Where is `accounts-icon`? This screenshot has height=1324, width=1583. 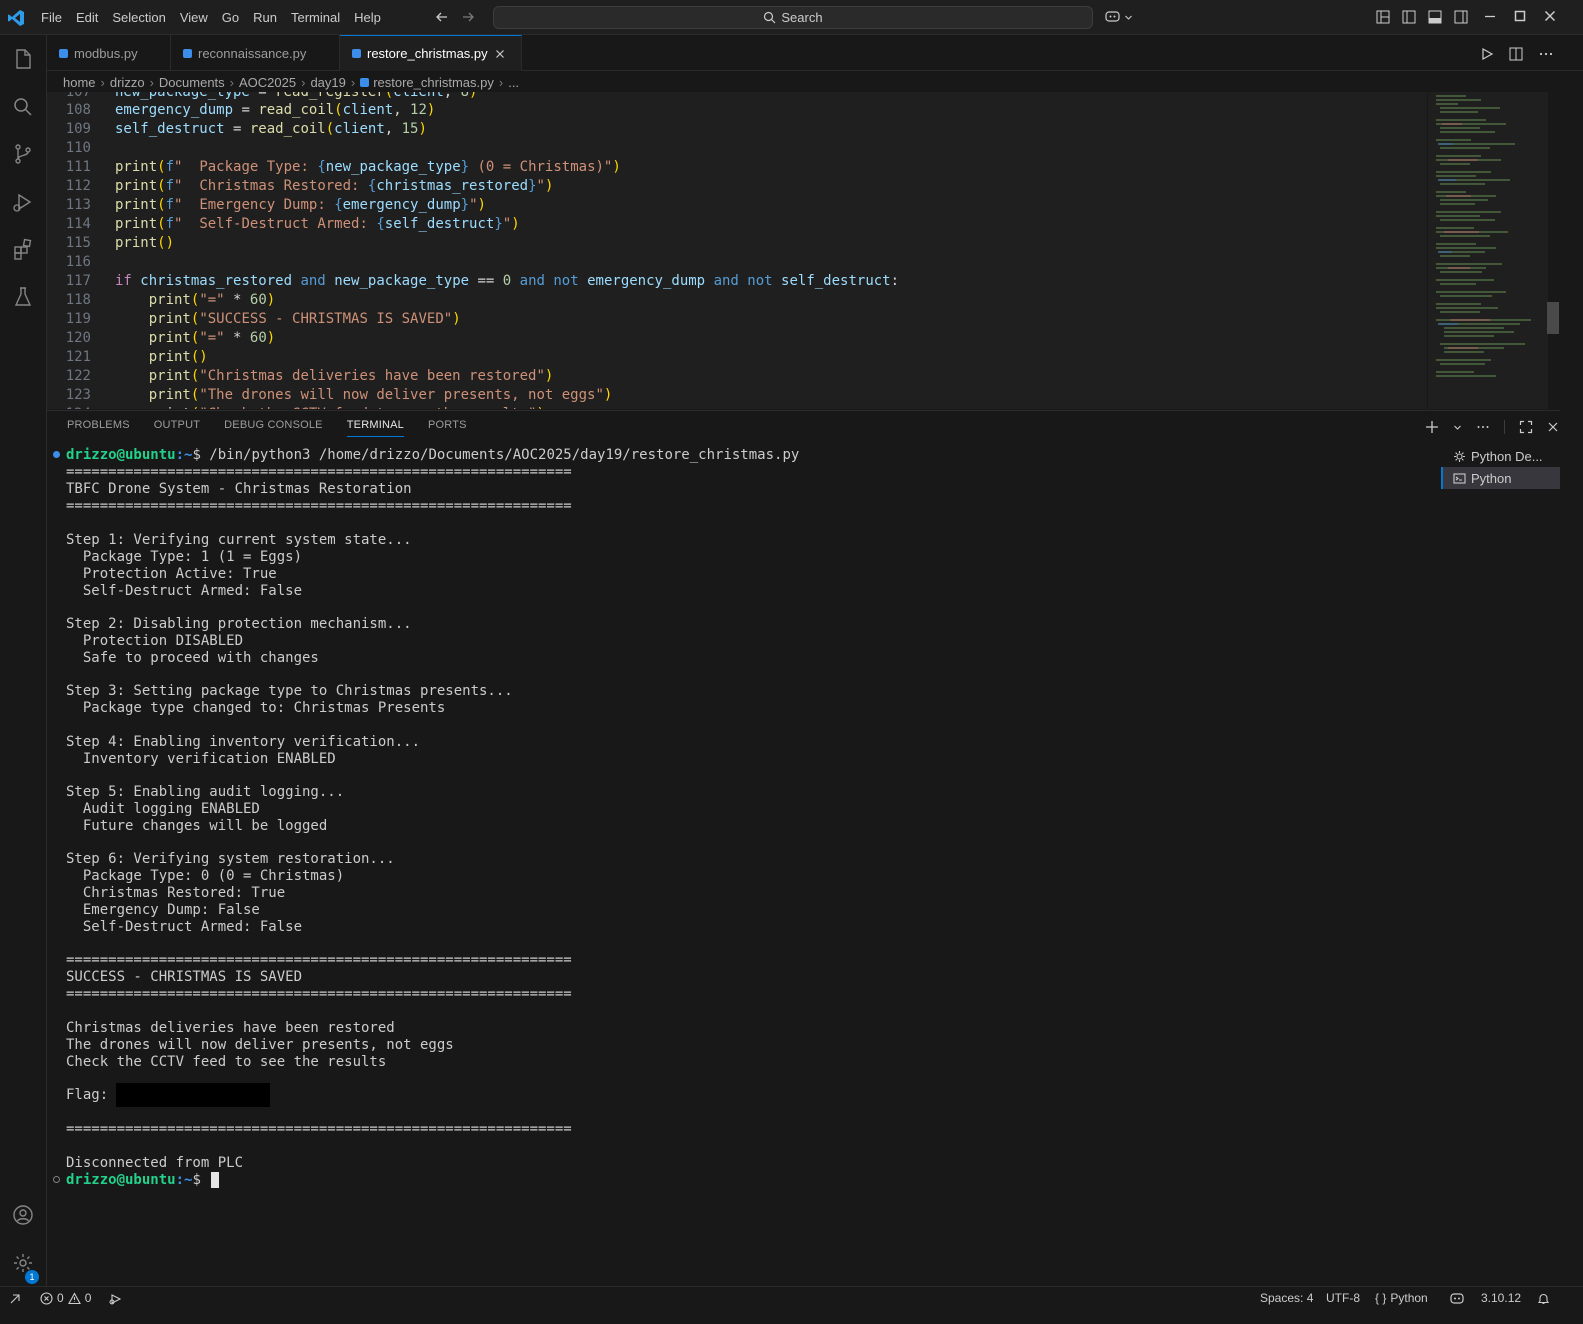 accounts-icon is located at coordinates (23, 1215).